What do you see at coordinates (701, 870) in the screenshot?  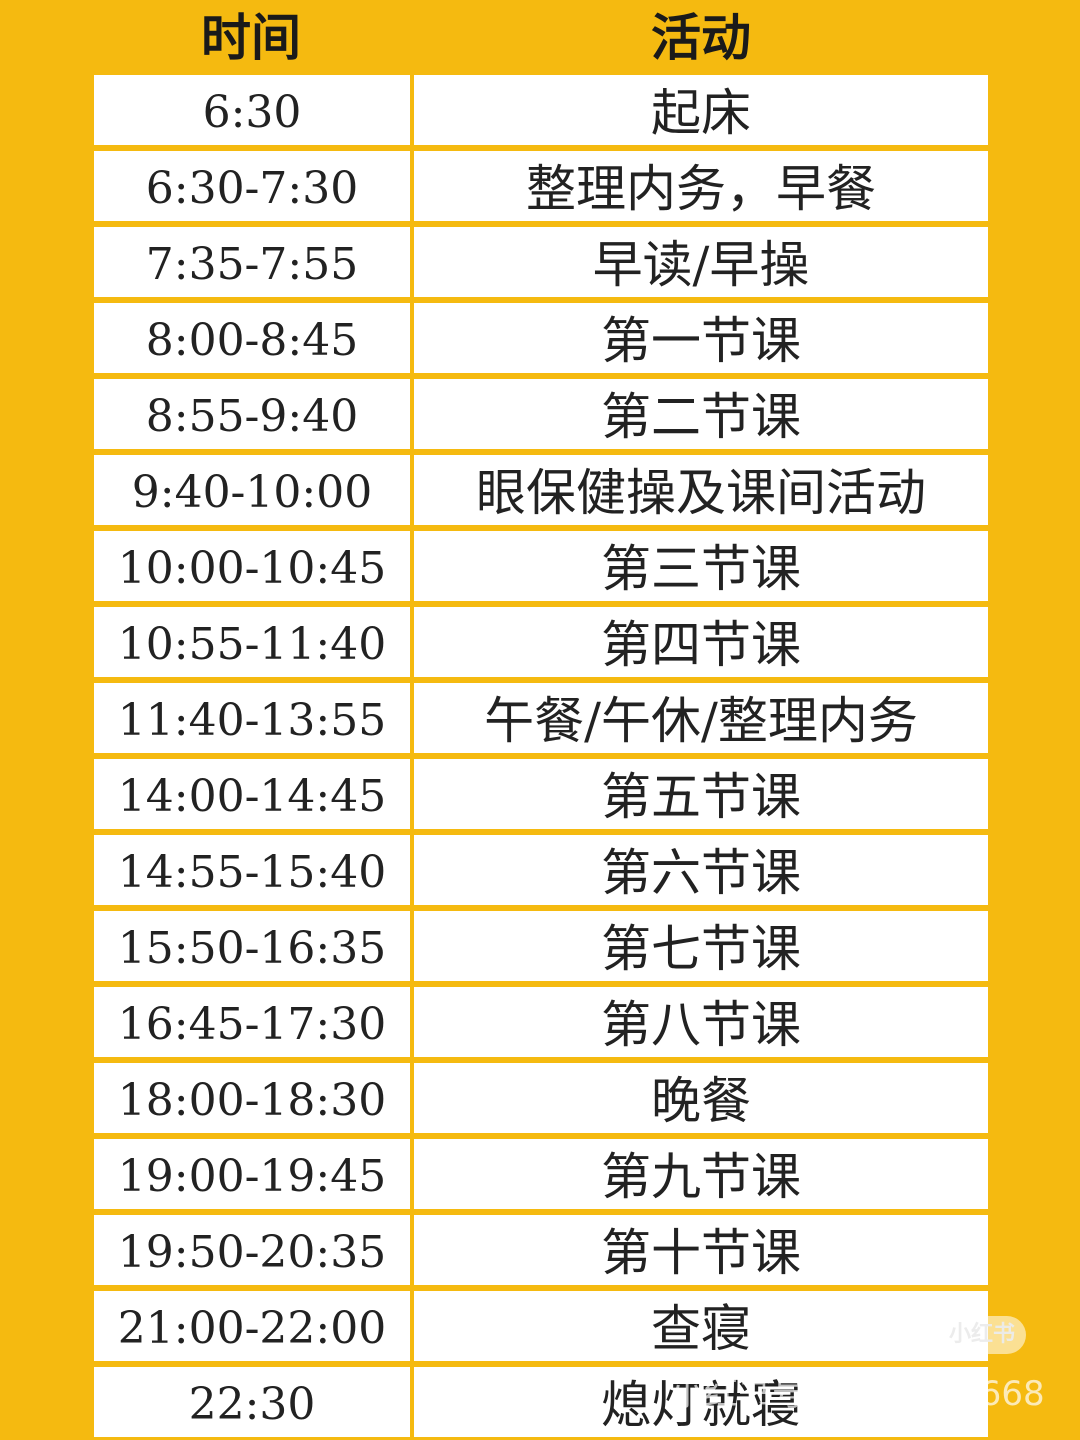 I see `activity-cell: 第六节课` at bounding box center [701, 870].